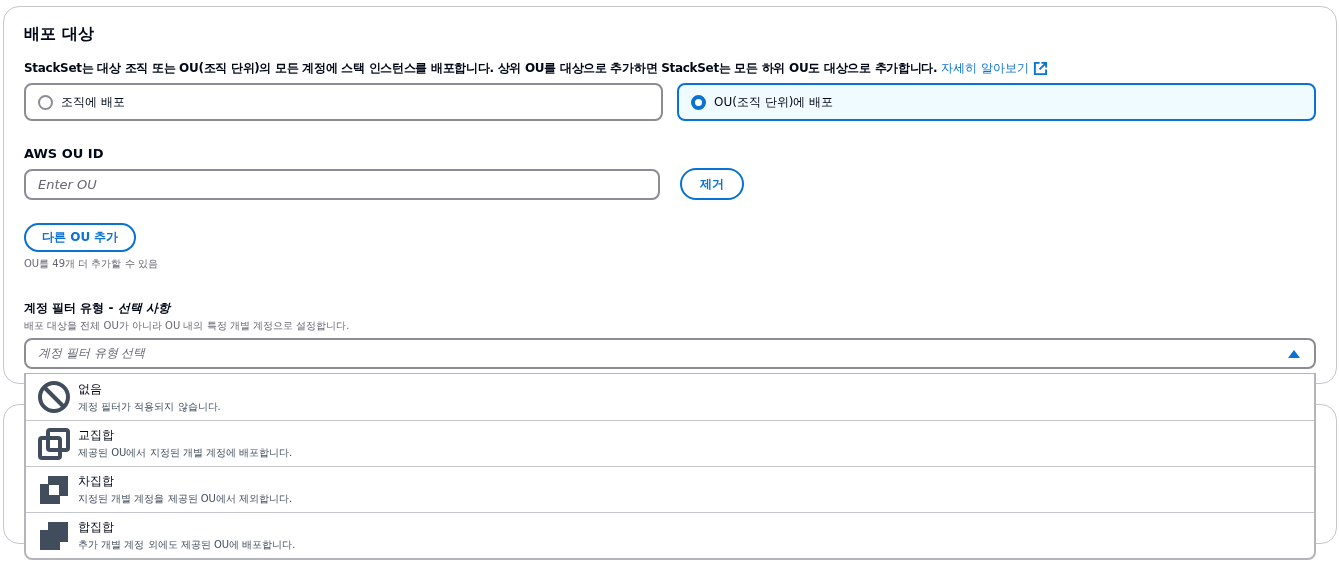  What do you see at coordinates (54, 397) in the screenshot?
I see `prohibited-icon` at bounding box center [54, 397].